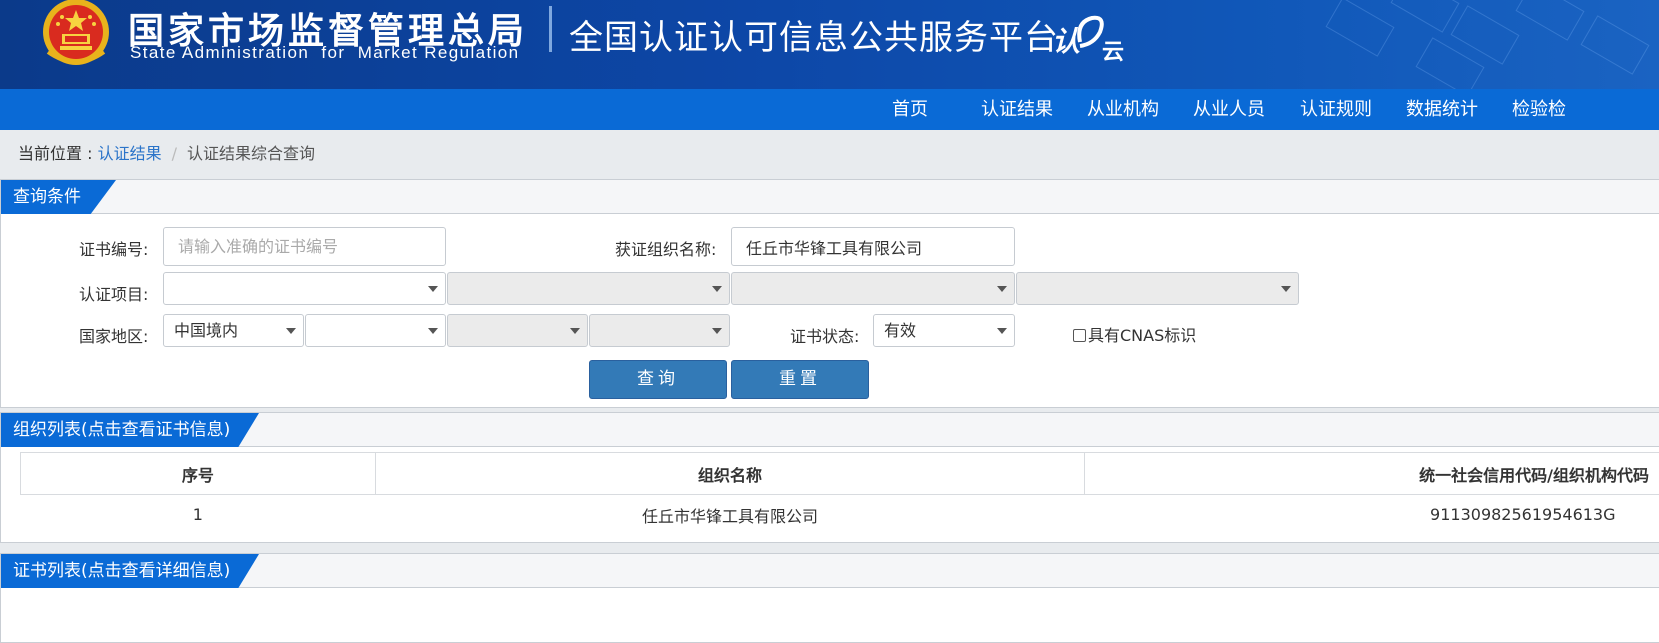 The height and width of the screenshot is (643, 1659). Describe the element at coordinates (113, 335) in the screenshot. I see `region-label: 国家地区:` at that location.